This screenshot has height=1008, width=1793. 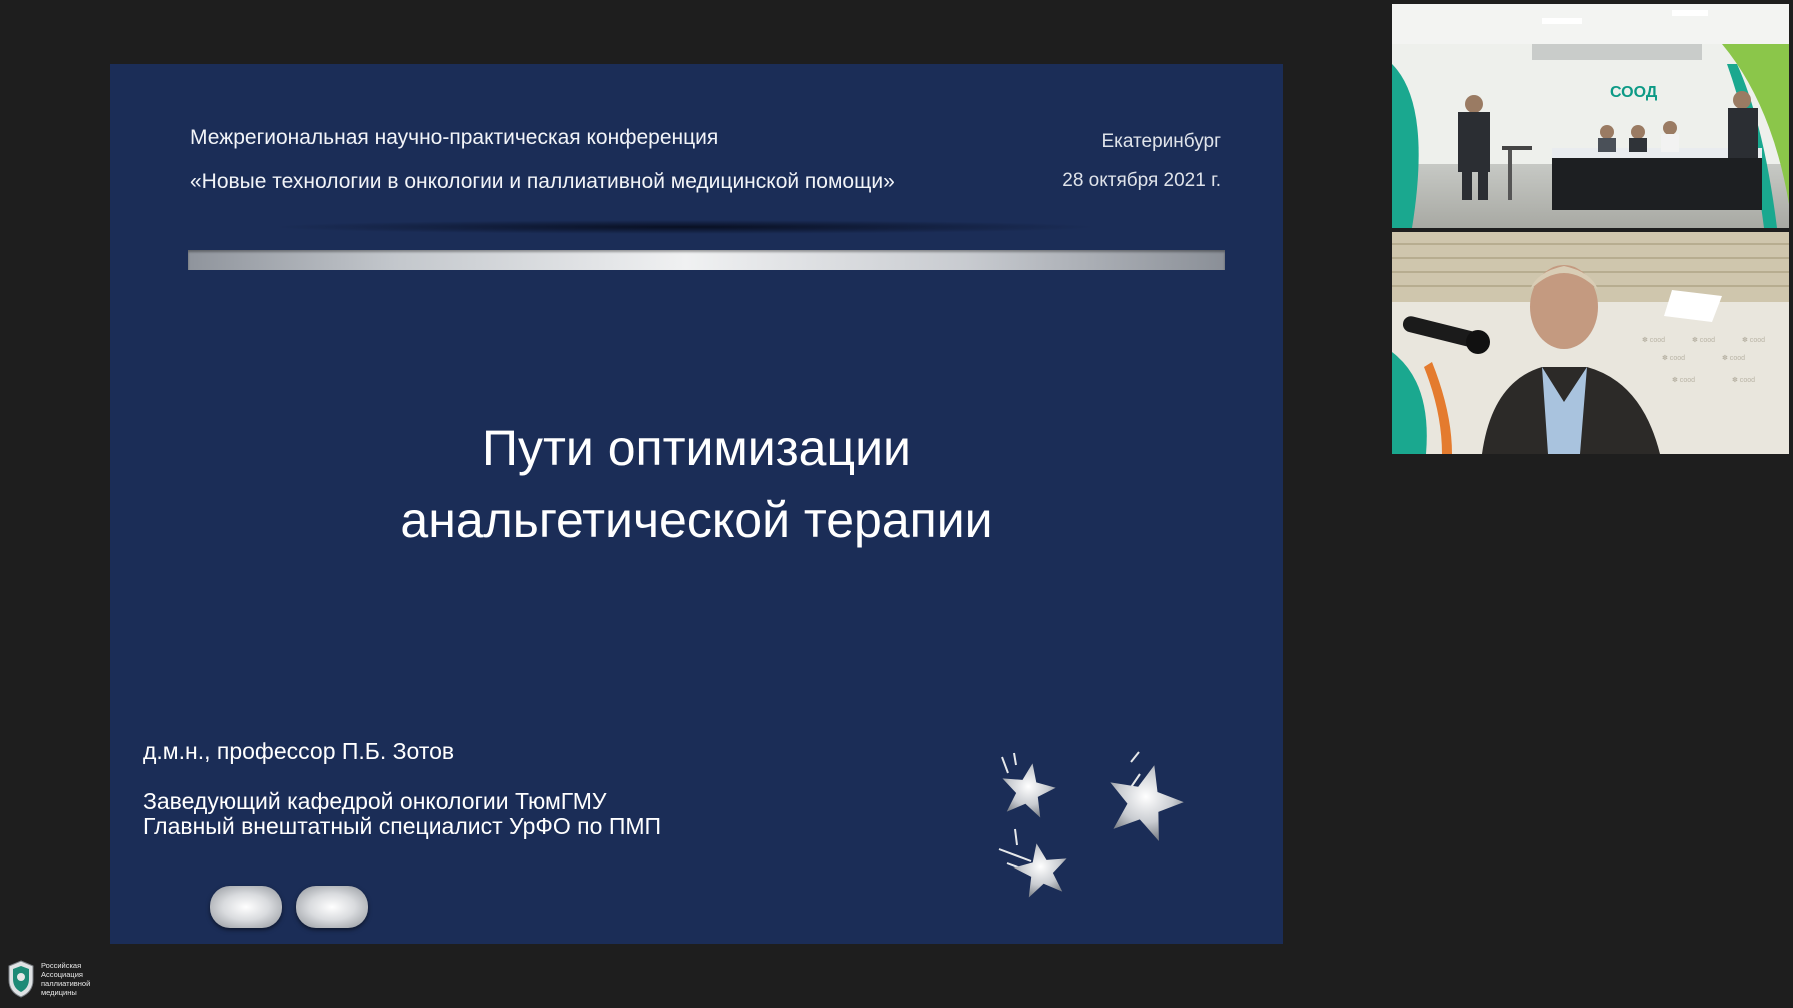 I want to click on logo-line: паллиативной, so click(x=66, y=983).